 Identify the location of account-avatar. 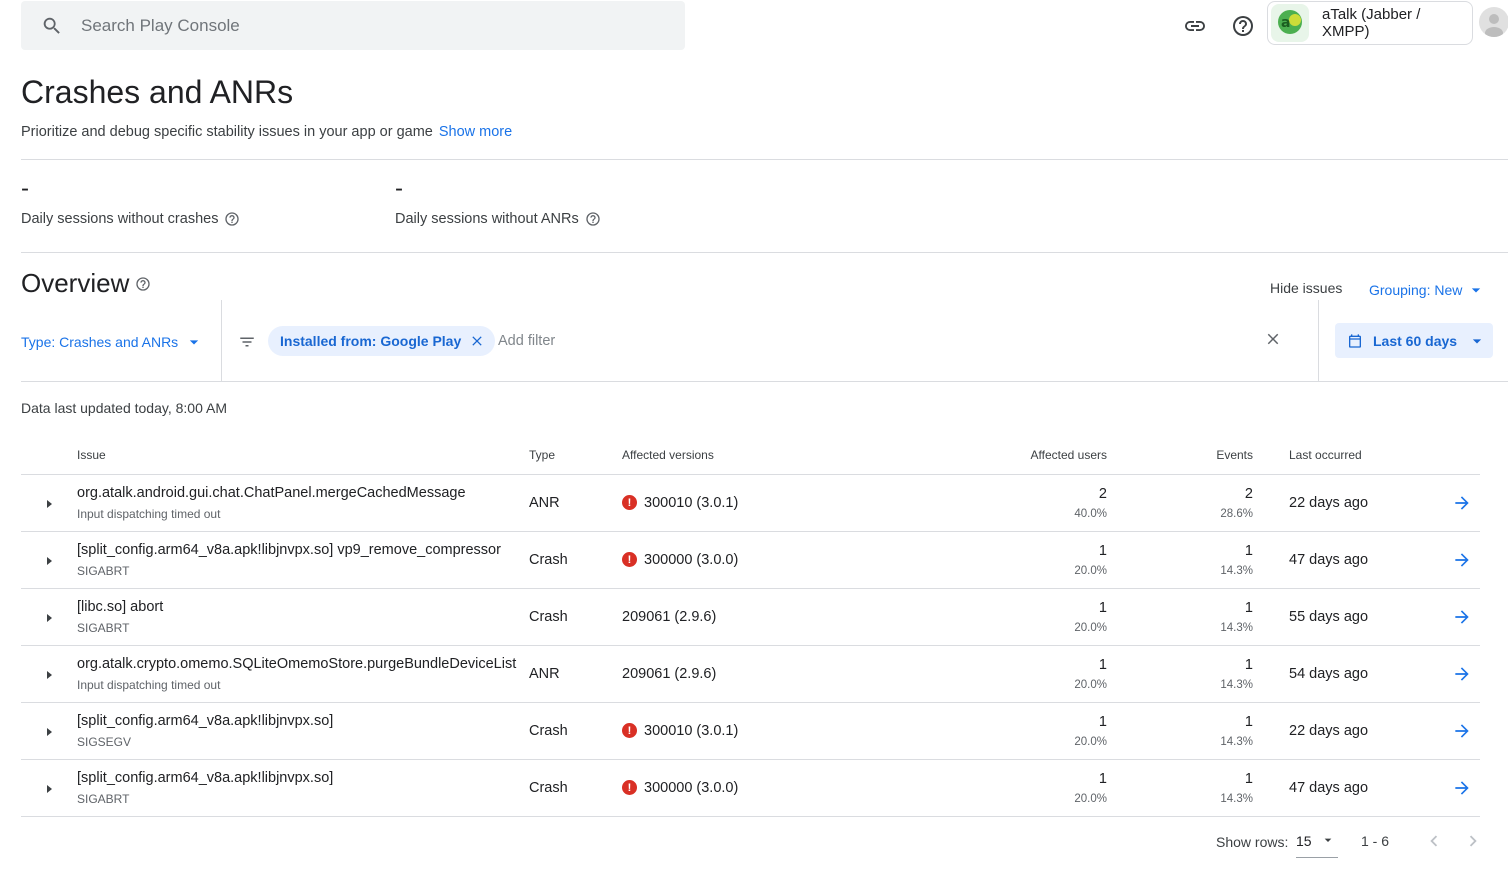
(1493, 22).